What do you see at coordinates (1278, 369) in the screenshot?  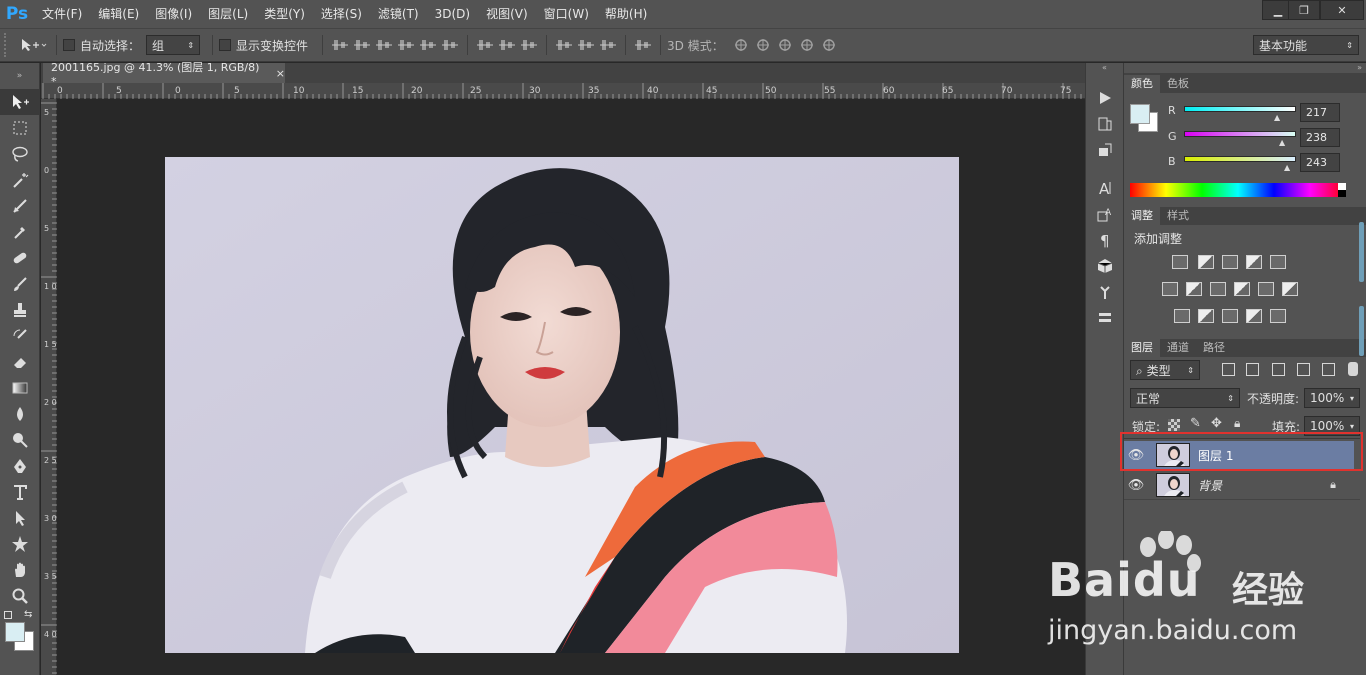 I see `type-filter-icon` at bounding box center [1278, 369].